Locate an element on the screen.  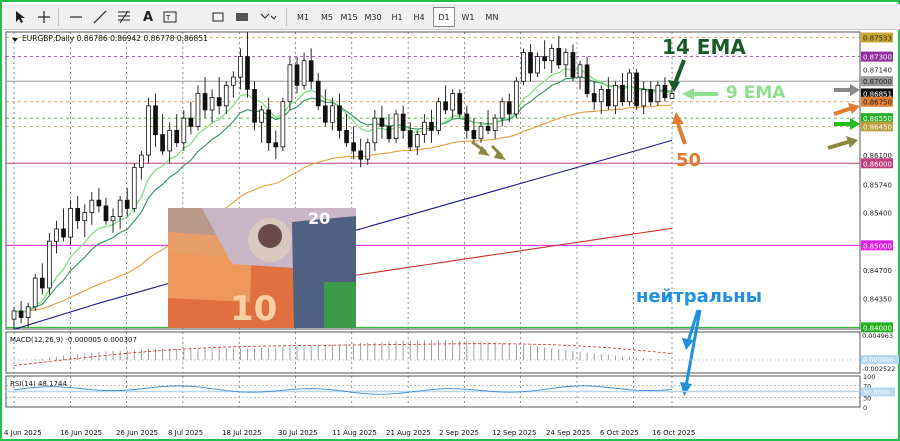
queen-portrait is located at coordinates (270, 236).